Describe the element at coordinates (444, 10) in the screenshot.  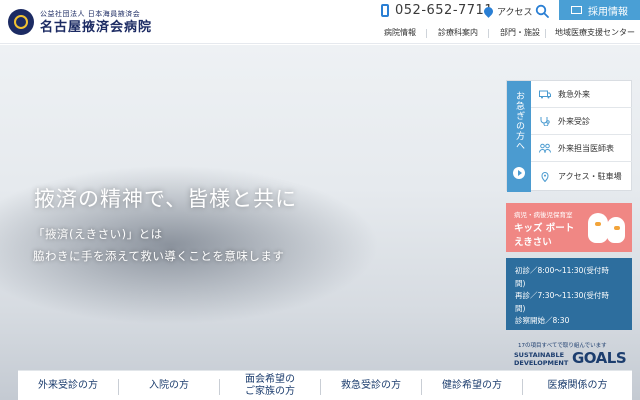
I see `phone-number: 052-652-7711` at that location.